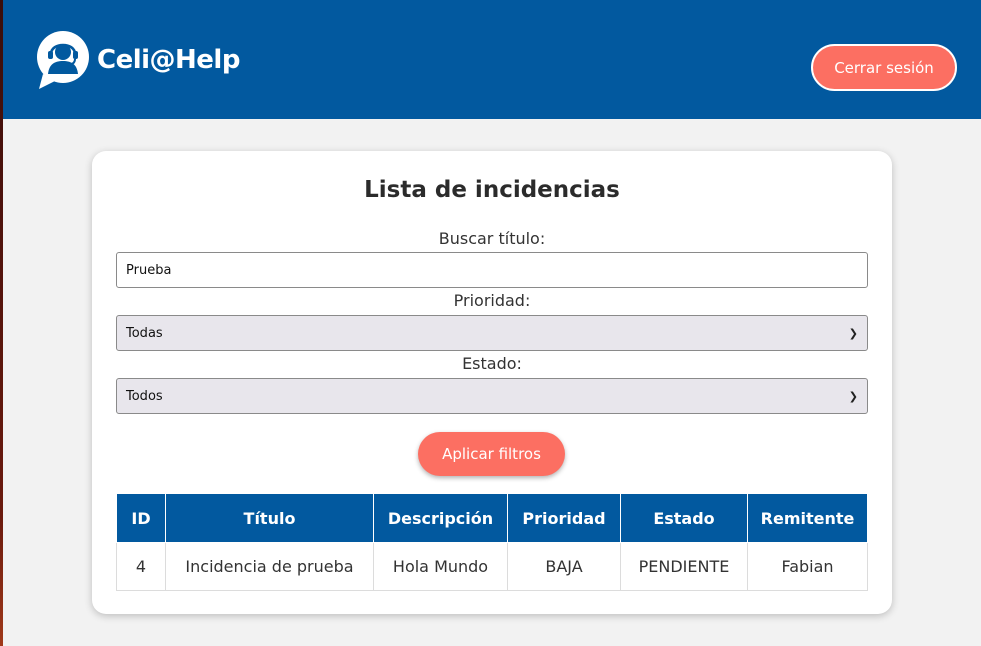 The width and height of the screenshot is (981, 646). Describe the element at coordinates (492, 190) in the screenshot. I see `page-title: Lista de incidencias` at that location.